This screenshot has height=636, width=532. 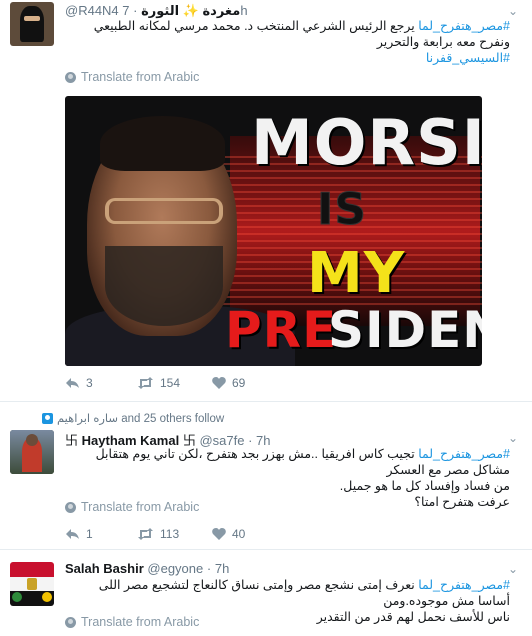 I want to click on poster-text-sident: SIDENT, so click(x=405, y=330).